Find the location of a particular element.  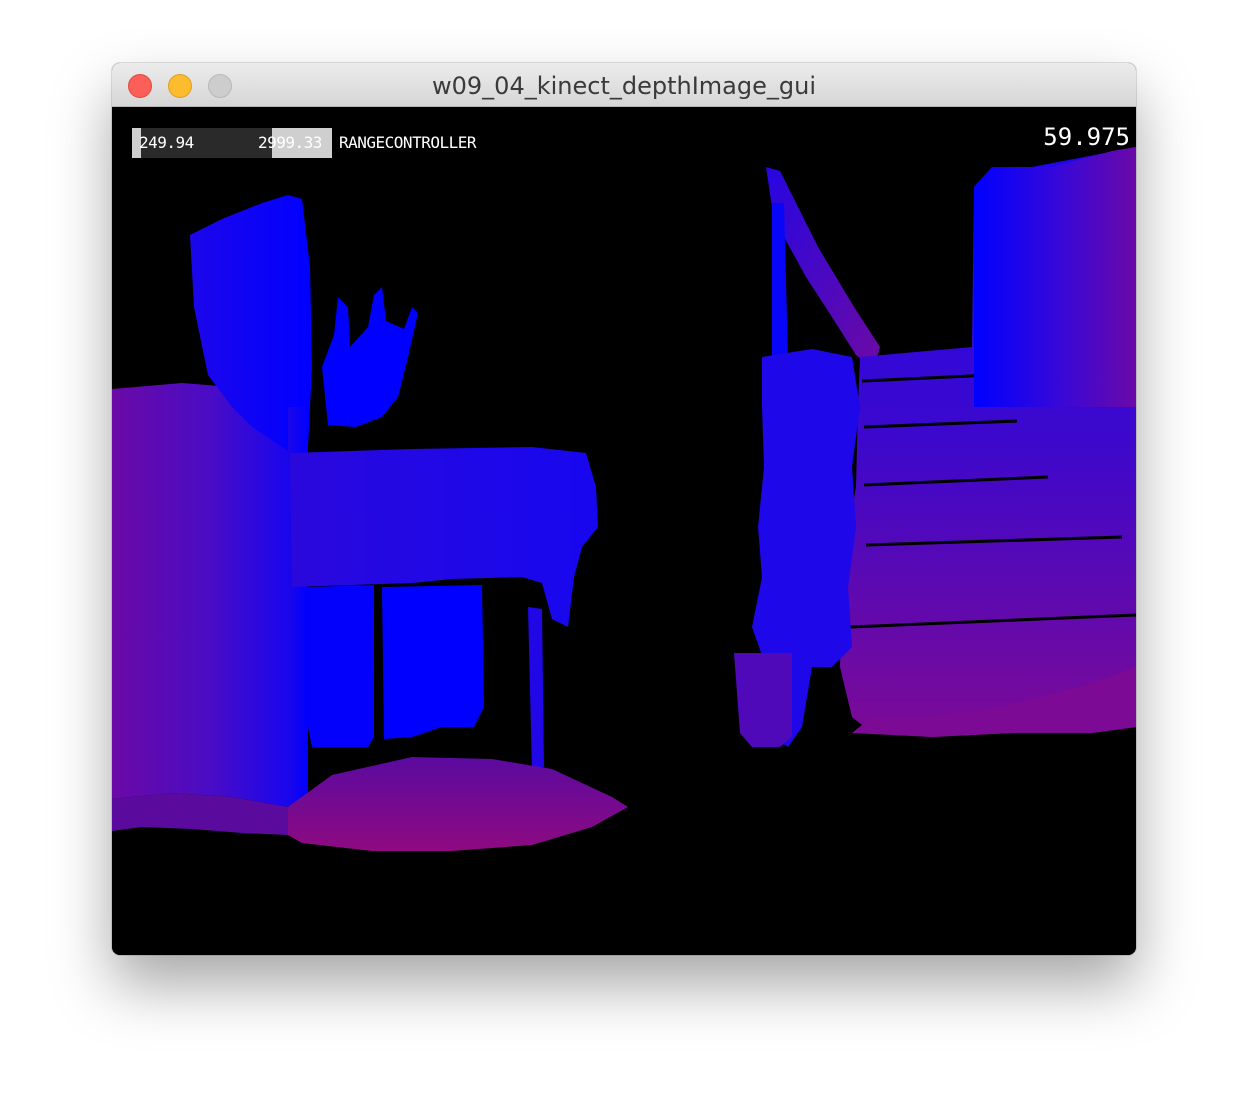

depth-right-wall is located at coordinates (1055, 277).